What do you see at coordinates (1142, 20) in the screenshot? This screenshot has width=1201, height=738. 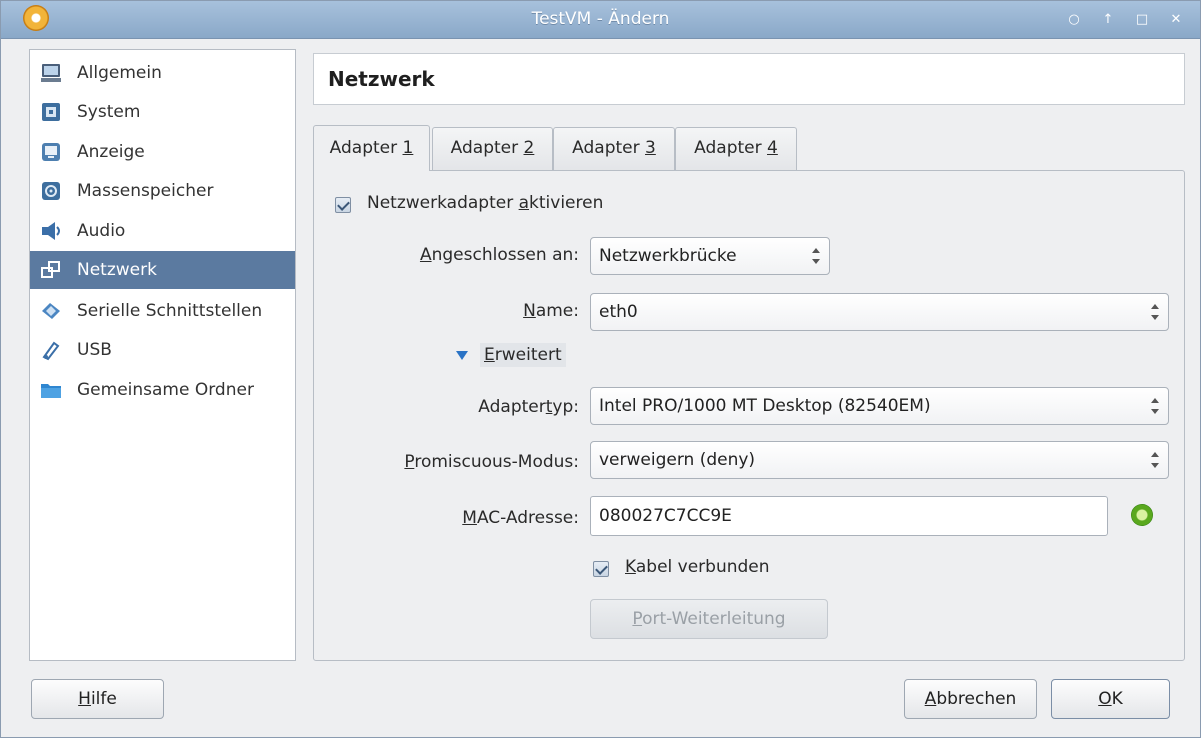 I see `maximize-button: □` at bounding box center [1142, 20].